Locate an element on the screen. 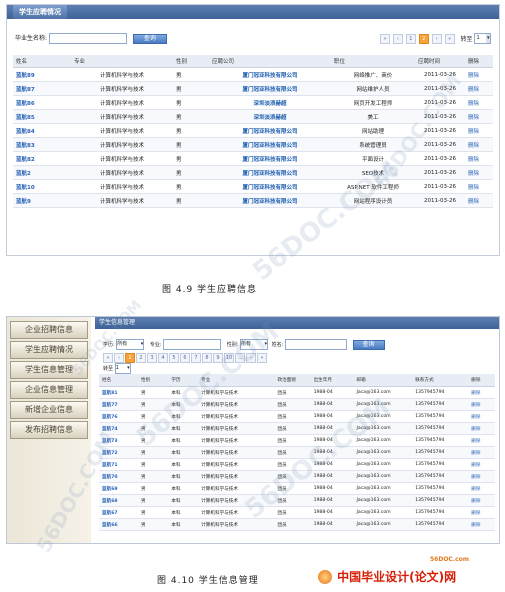 The image size is (505, 592). last-page-button: » is located at coordinates (449, 38).